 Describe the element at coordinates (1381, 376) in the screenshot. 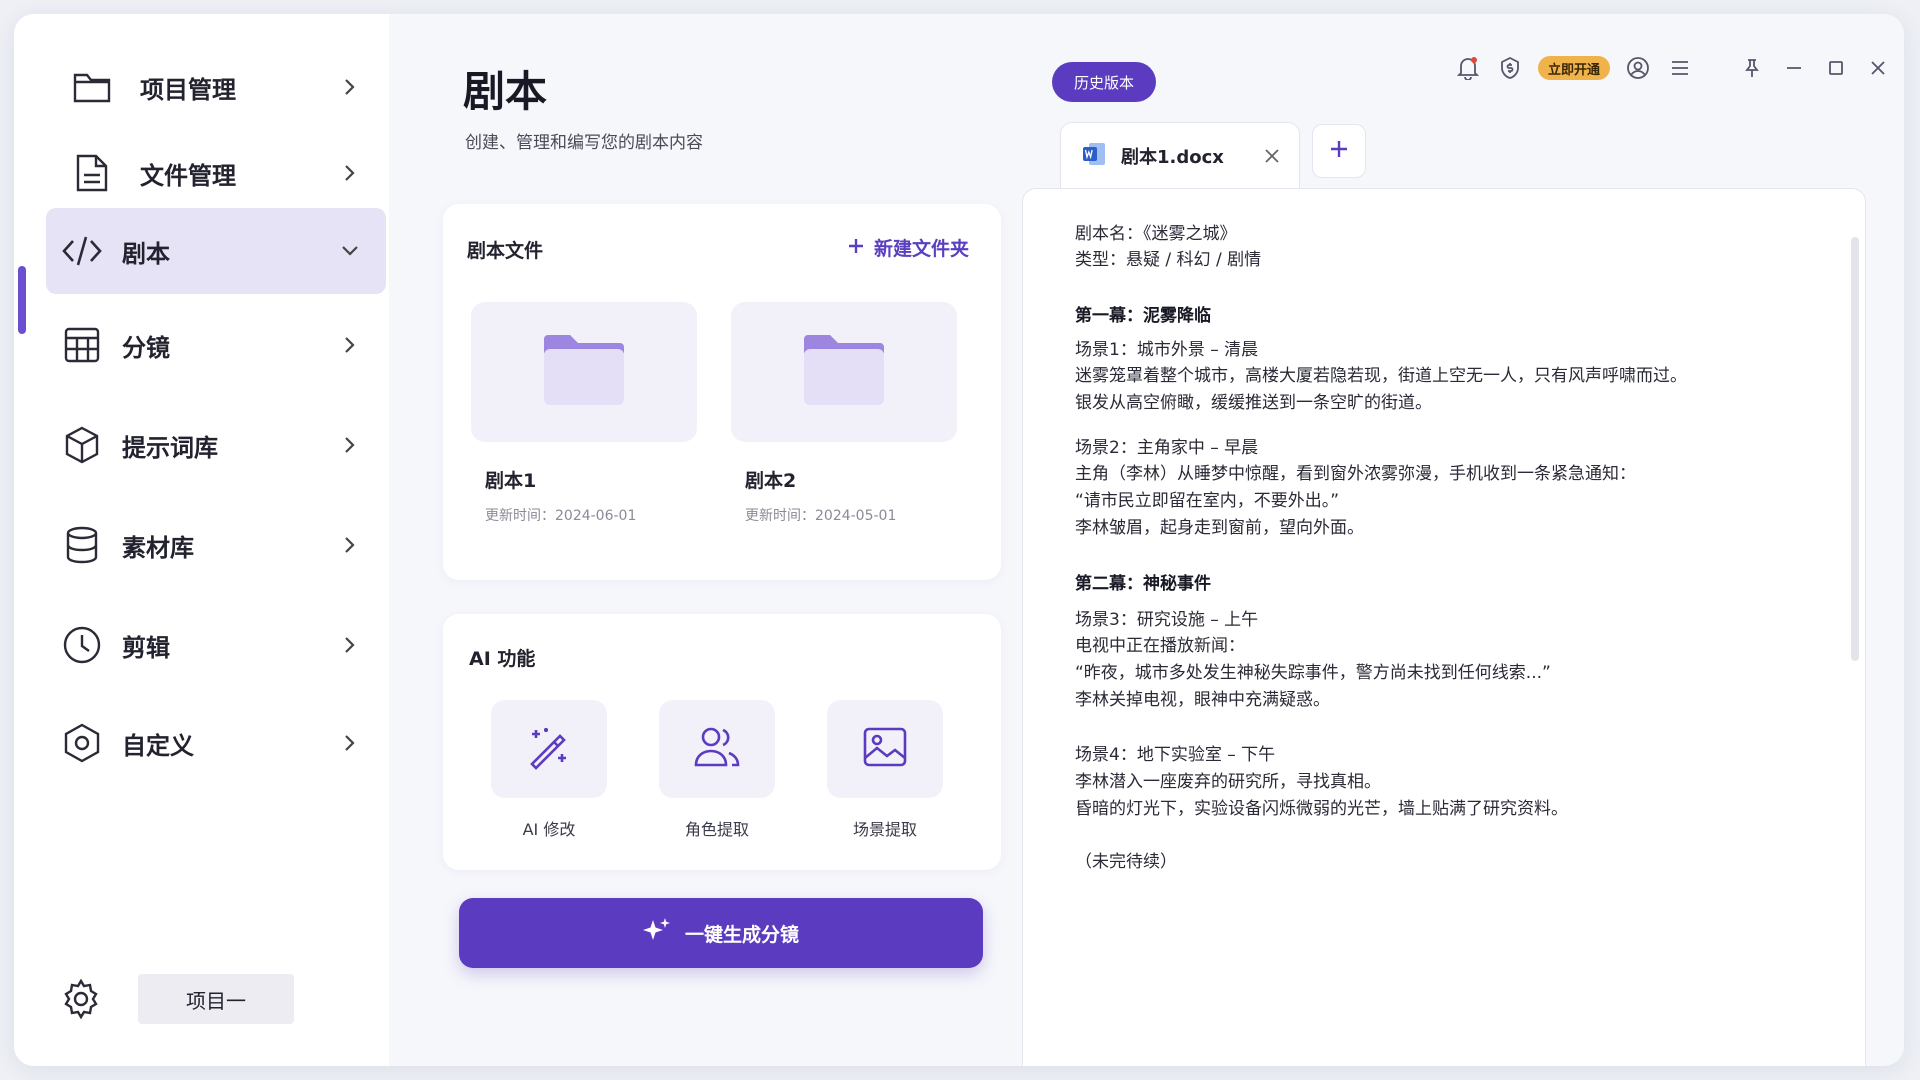

I see `doc-line: 迷雾笼罩着整个城市，高楼大厦若隐若现，街道上空无一人，只有风声呼啸而过。` at that location.